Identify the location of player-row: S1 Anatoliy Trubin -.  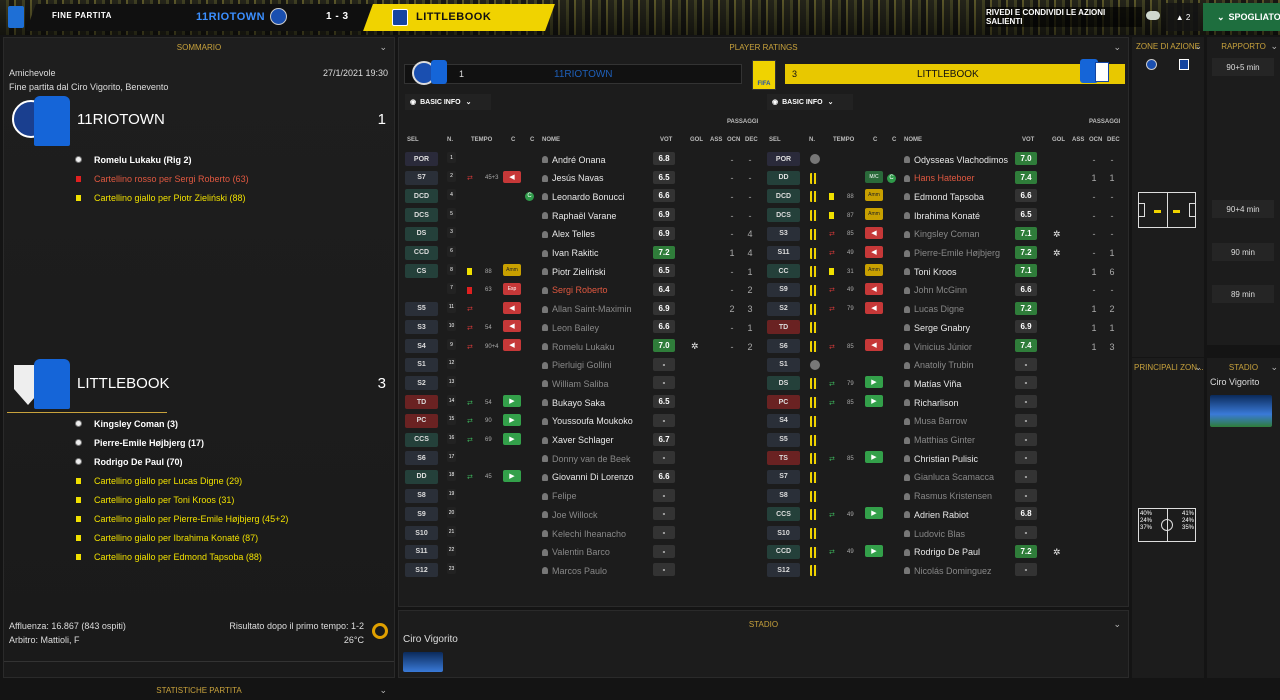
(947, 365).